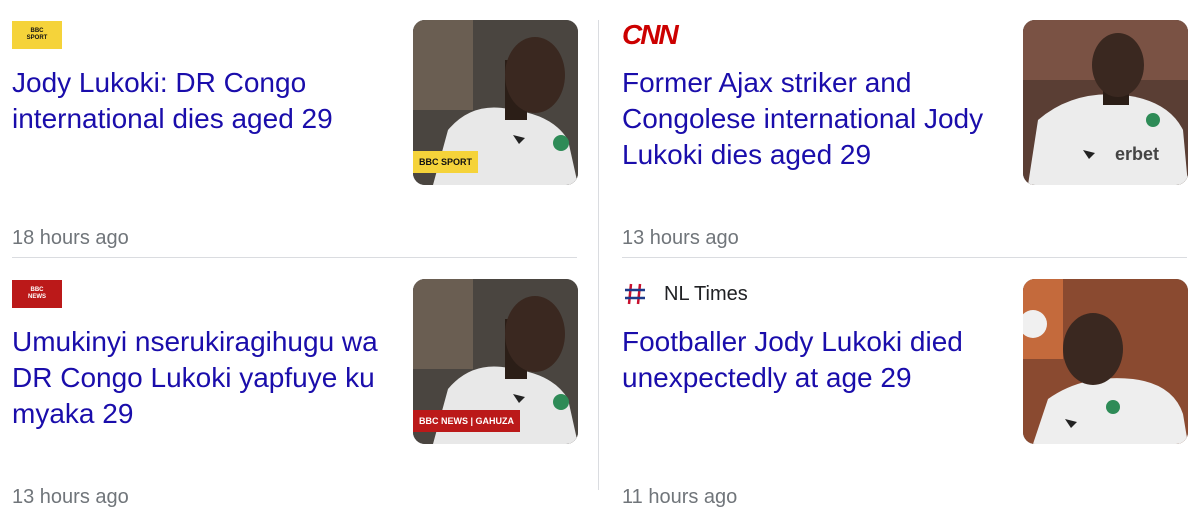  I want to click on source-logo: CNN, so click(650, 34).